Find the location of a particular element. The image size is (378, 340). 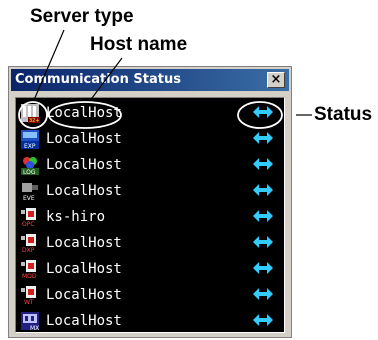

svg-text: DXP is located at coordinates (28, 250).